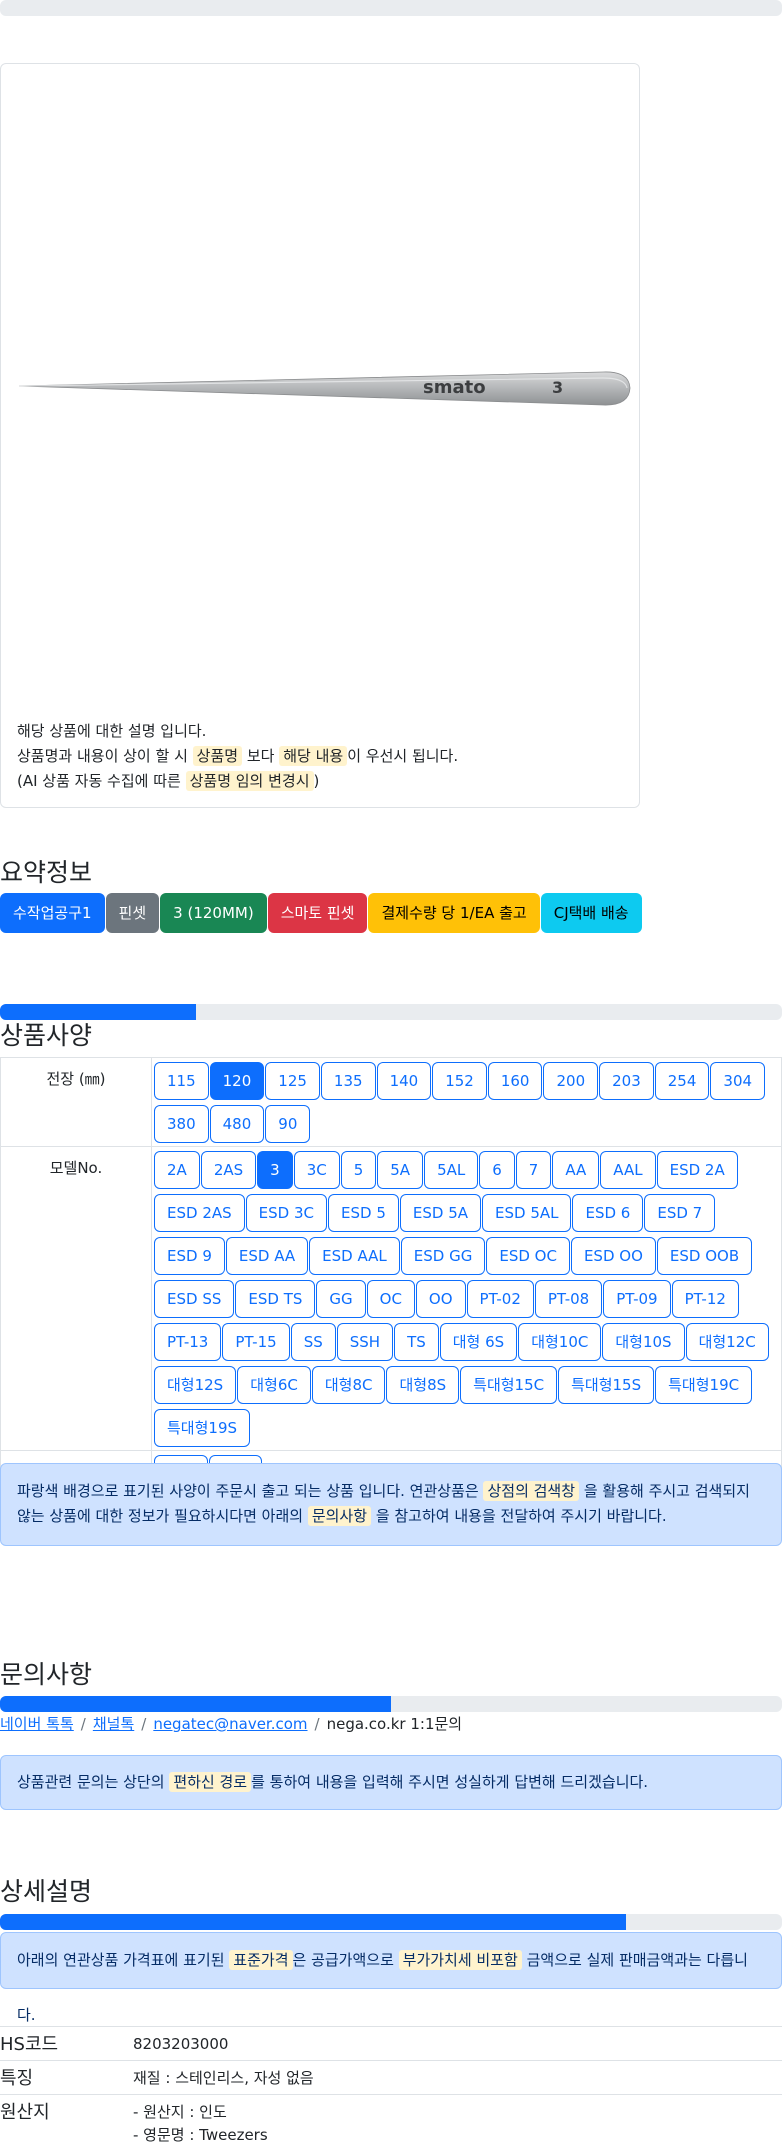  Describe the element at coordinates (194, 1299) in the screenshot. I see `spec-option: ESD SS` at that location.